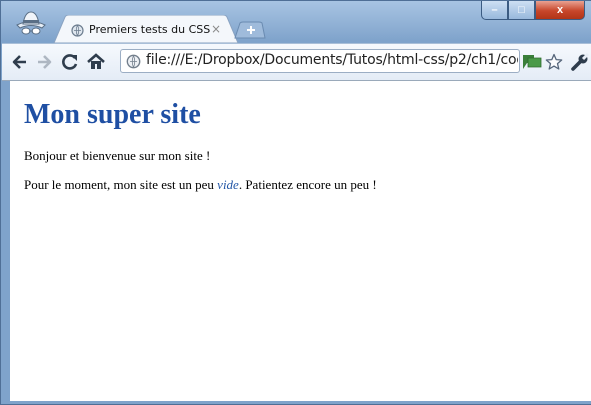  Describe the element at coordinates (150, 29) in the screenshot. I see `tab-title: Premiers tests du CSS` at that location.